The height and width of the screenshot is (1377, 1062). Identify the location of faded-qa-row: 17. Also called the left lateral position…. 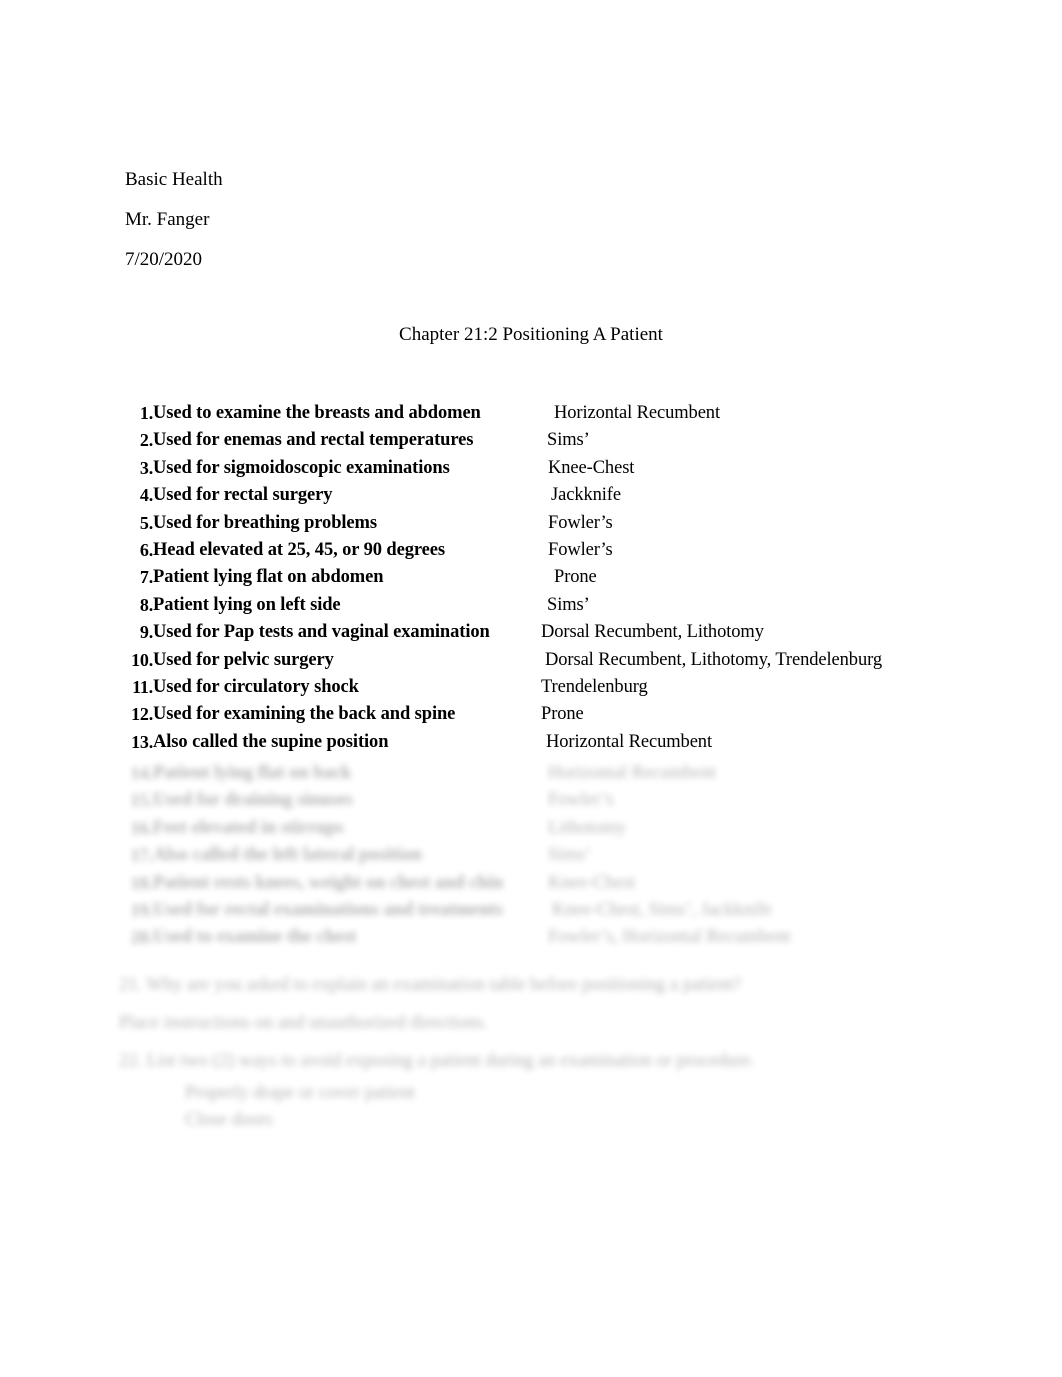
(579, 855).